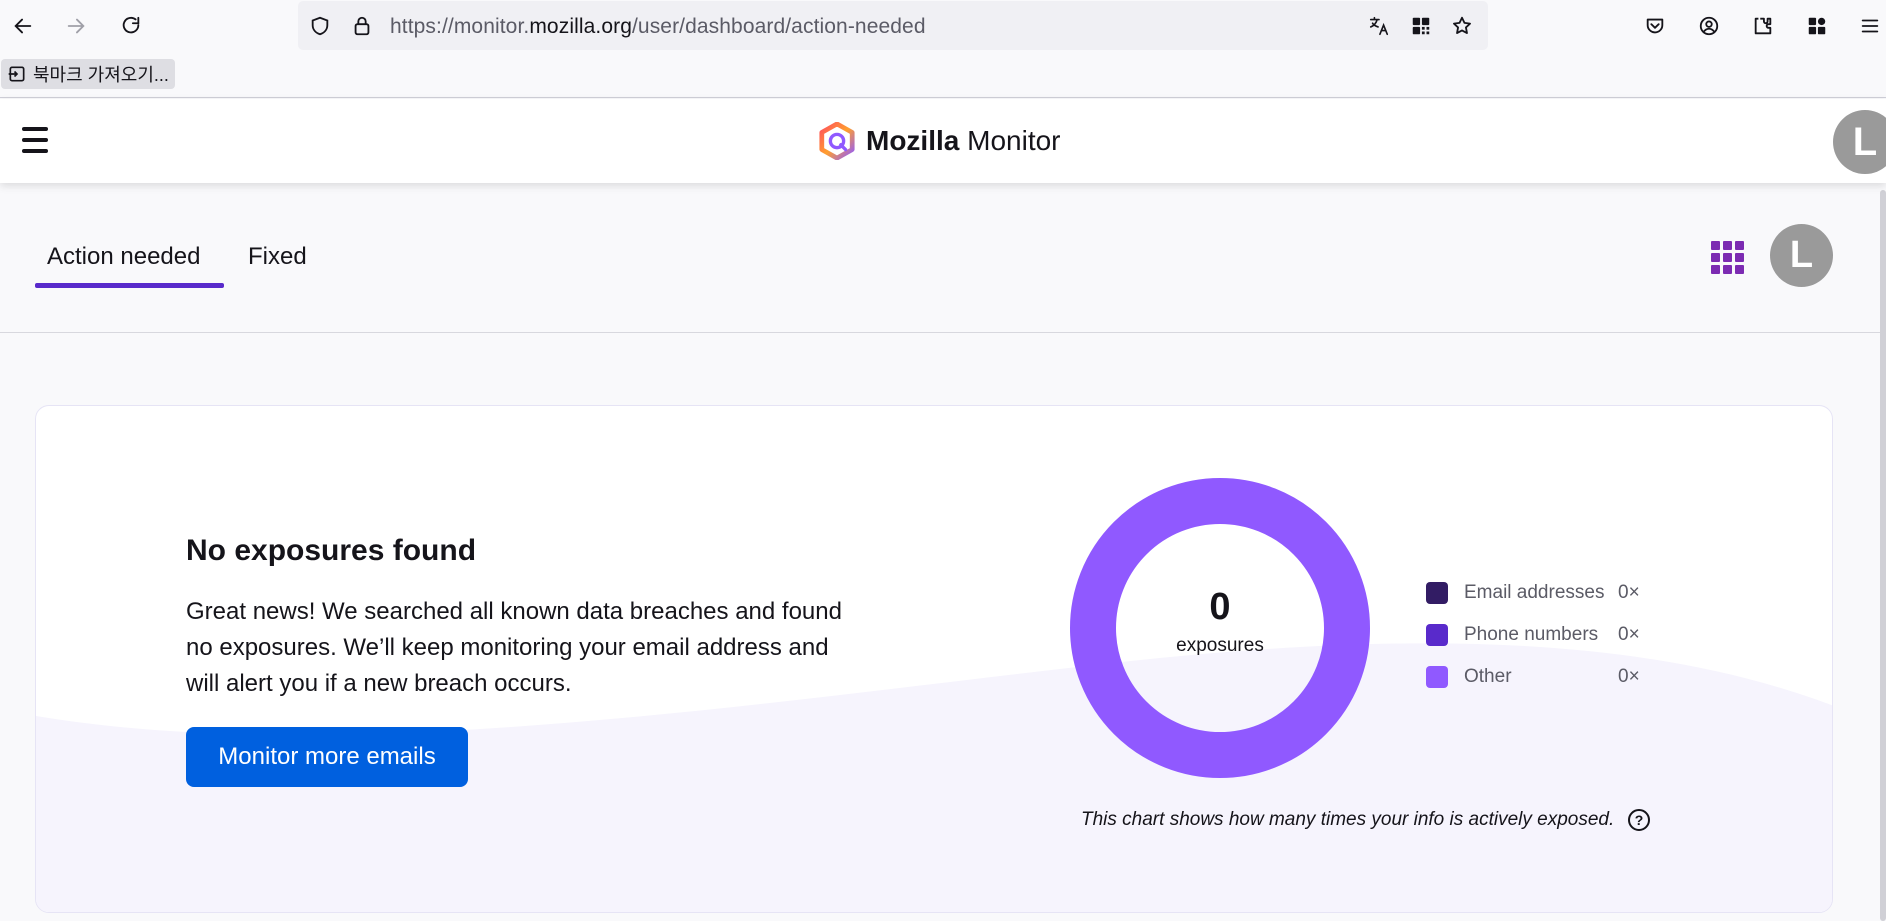 This screenshot has height=921, width=1886. I want to click on lock-icon, so click(362, 26).